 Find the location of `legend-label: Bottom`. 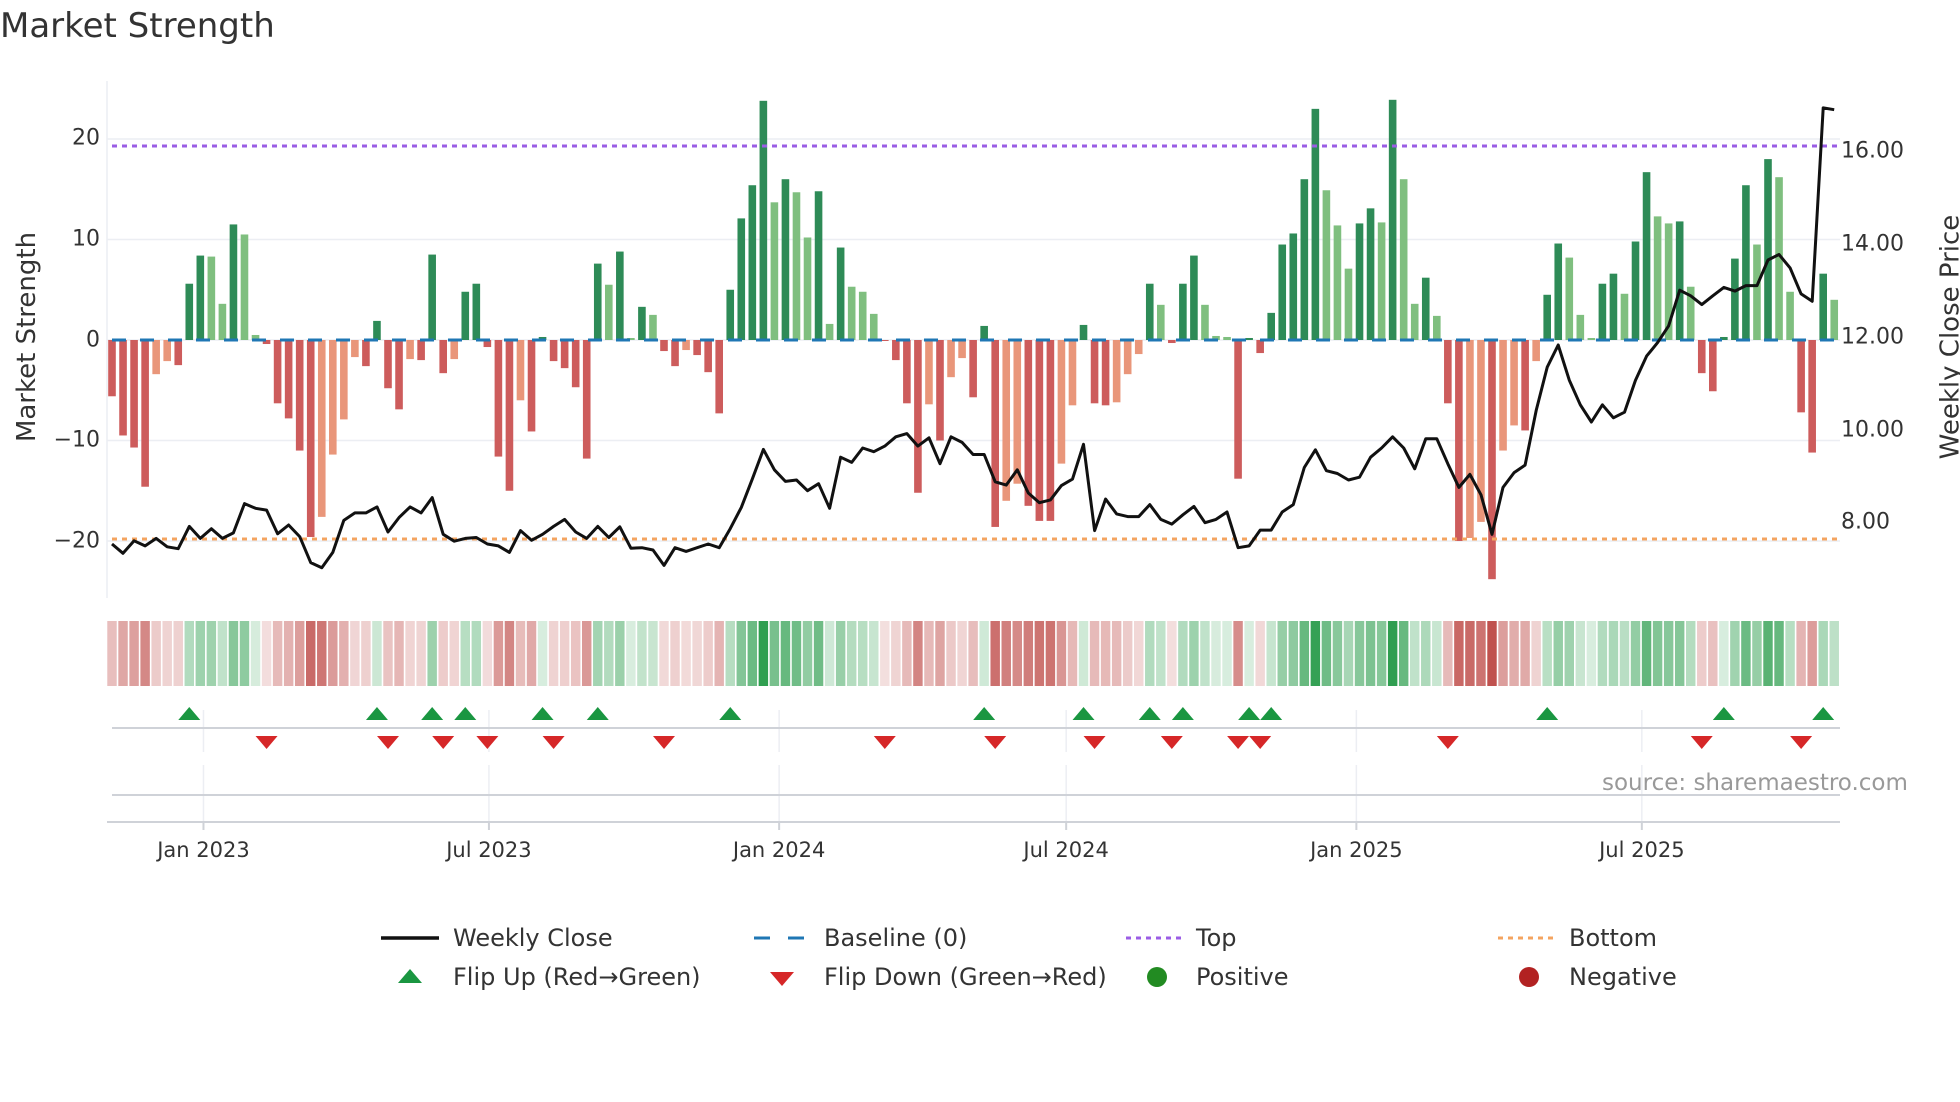

legend-label: Bottom is located at coordinates (1613, 938).